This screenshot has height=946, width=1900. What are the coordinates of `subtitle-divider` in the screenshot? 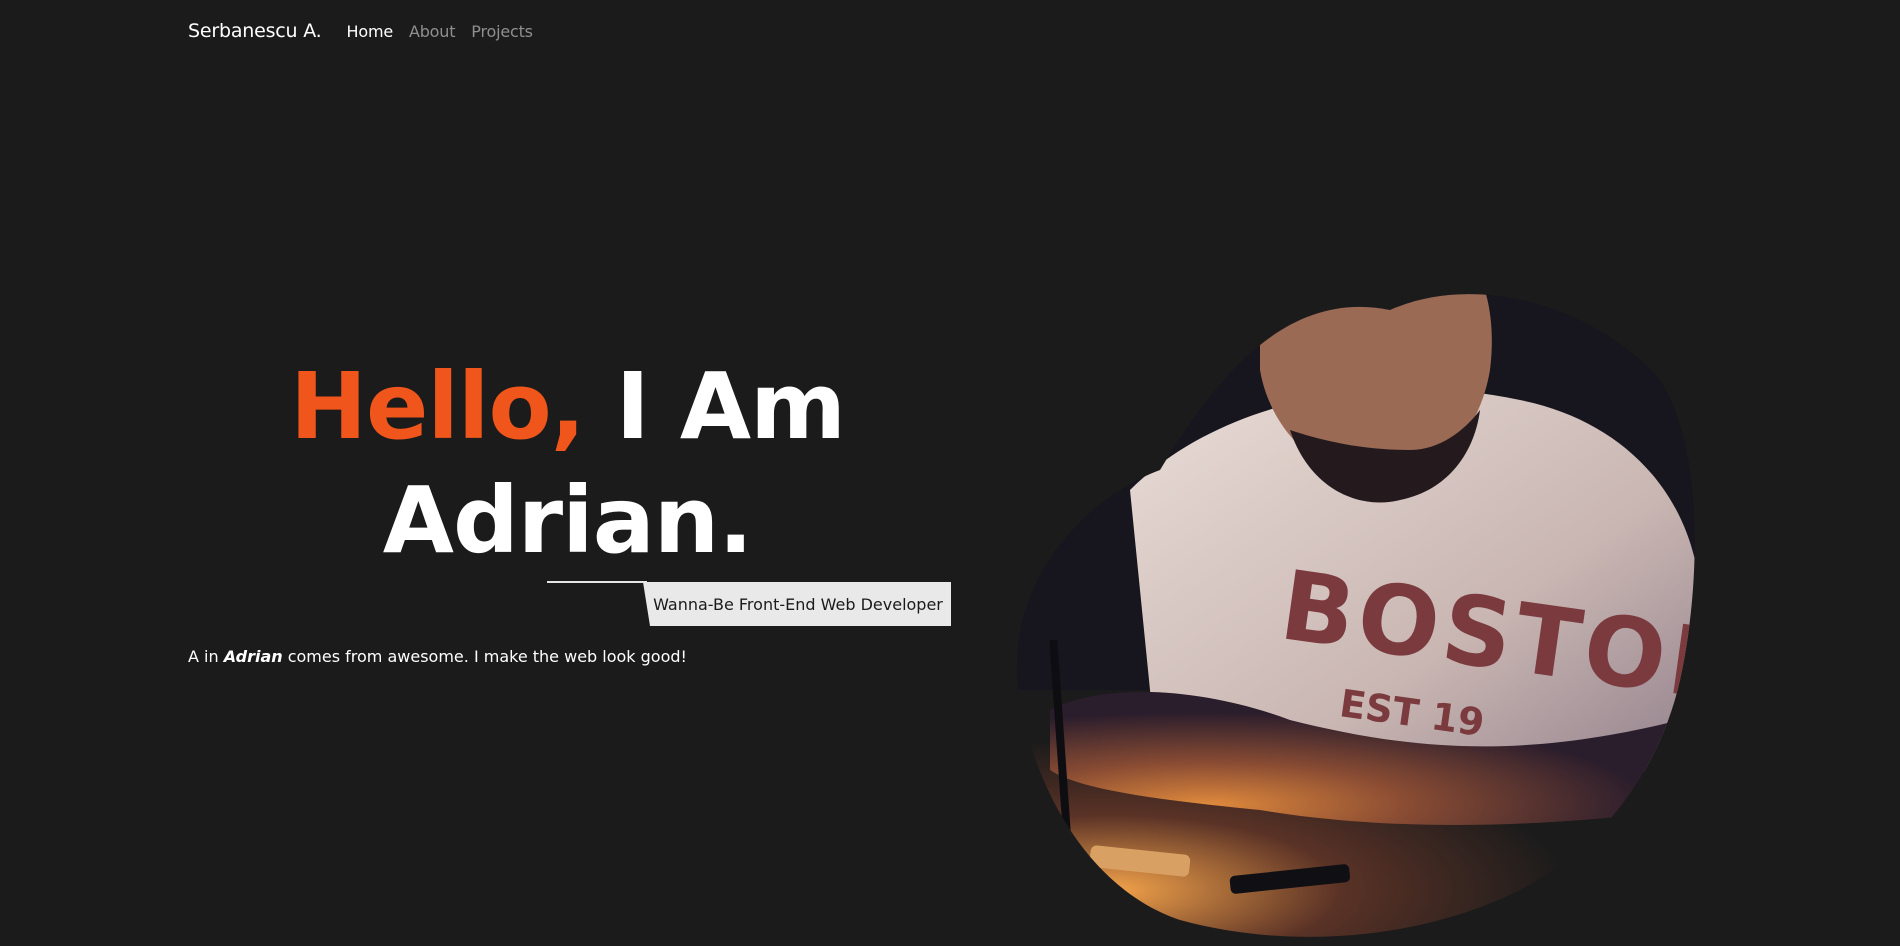 It's located at (597, 582).